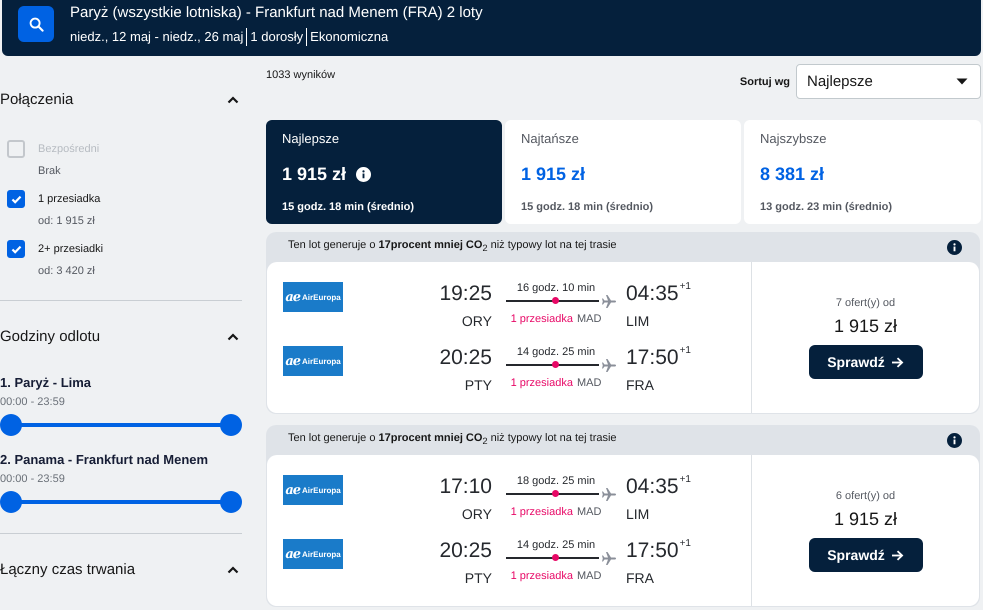 This screenshot has height=610, width=983. I want to click on flight-duration: 18 godz. 25 min, so click(556, 481).